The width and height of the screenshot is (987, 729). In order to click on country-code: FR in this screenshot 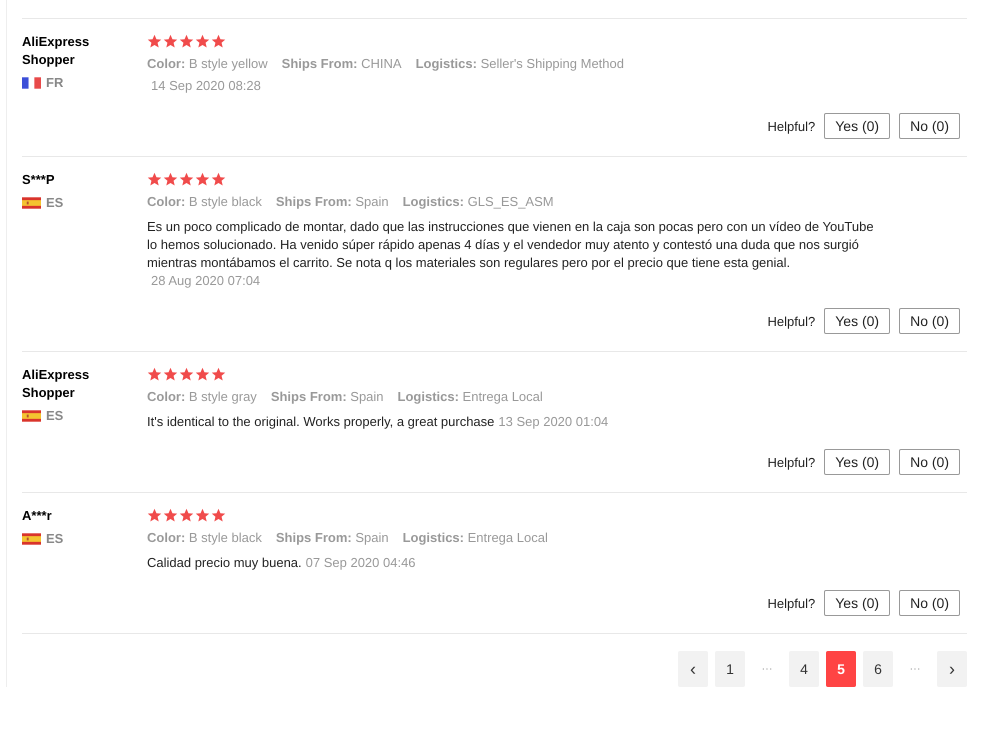, I will do `click(55, 82)`.